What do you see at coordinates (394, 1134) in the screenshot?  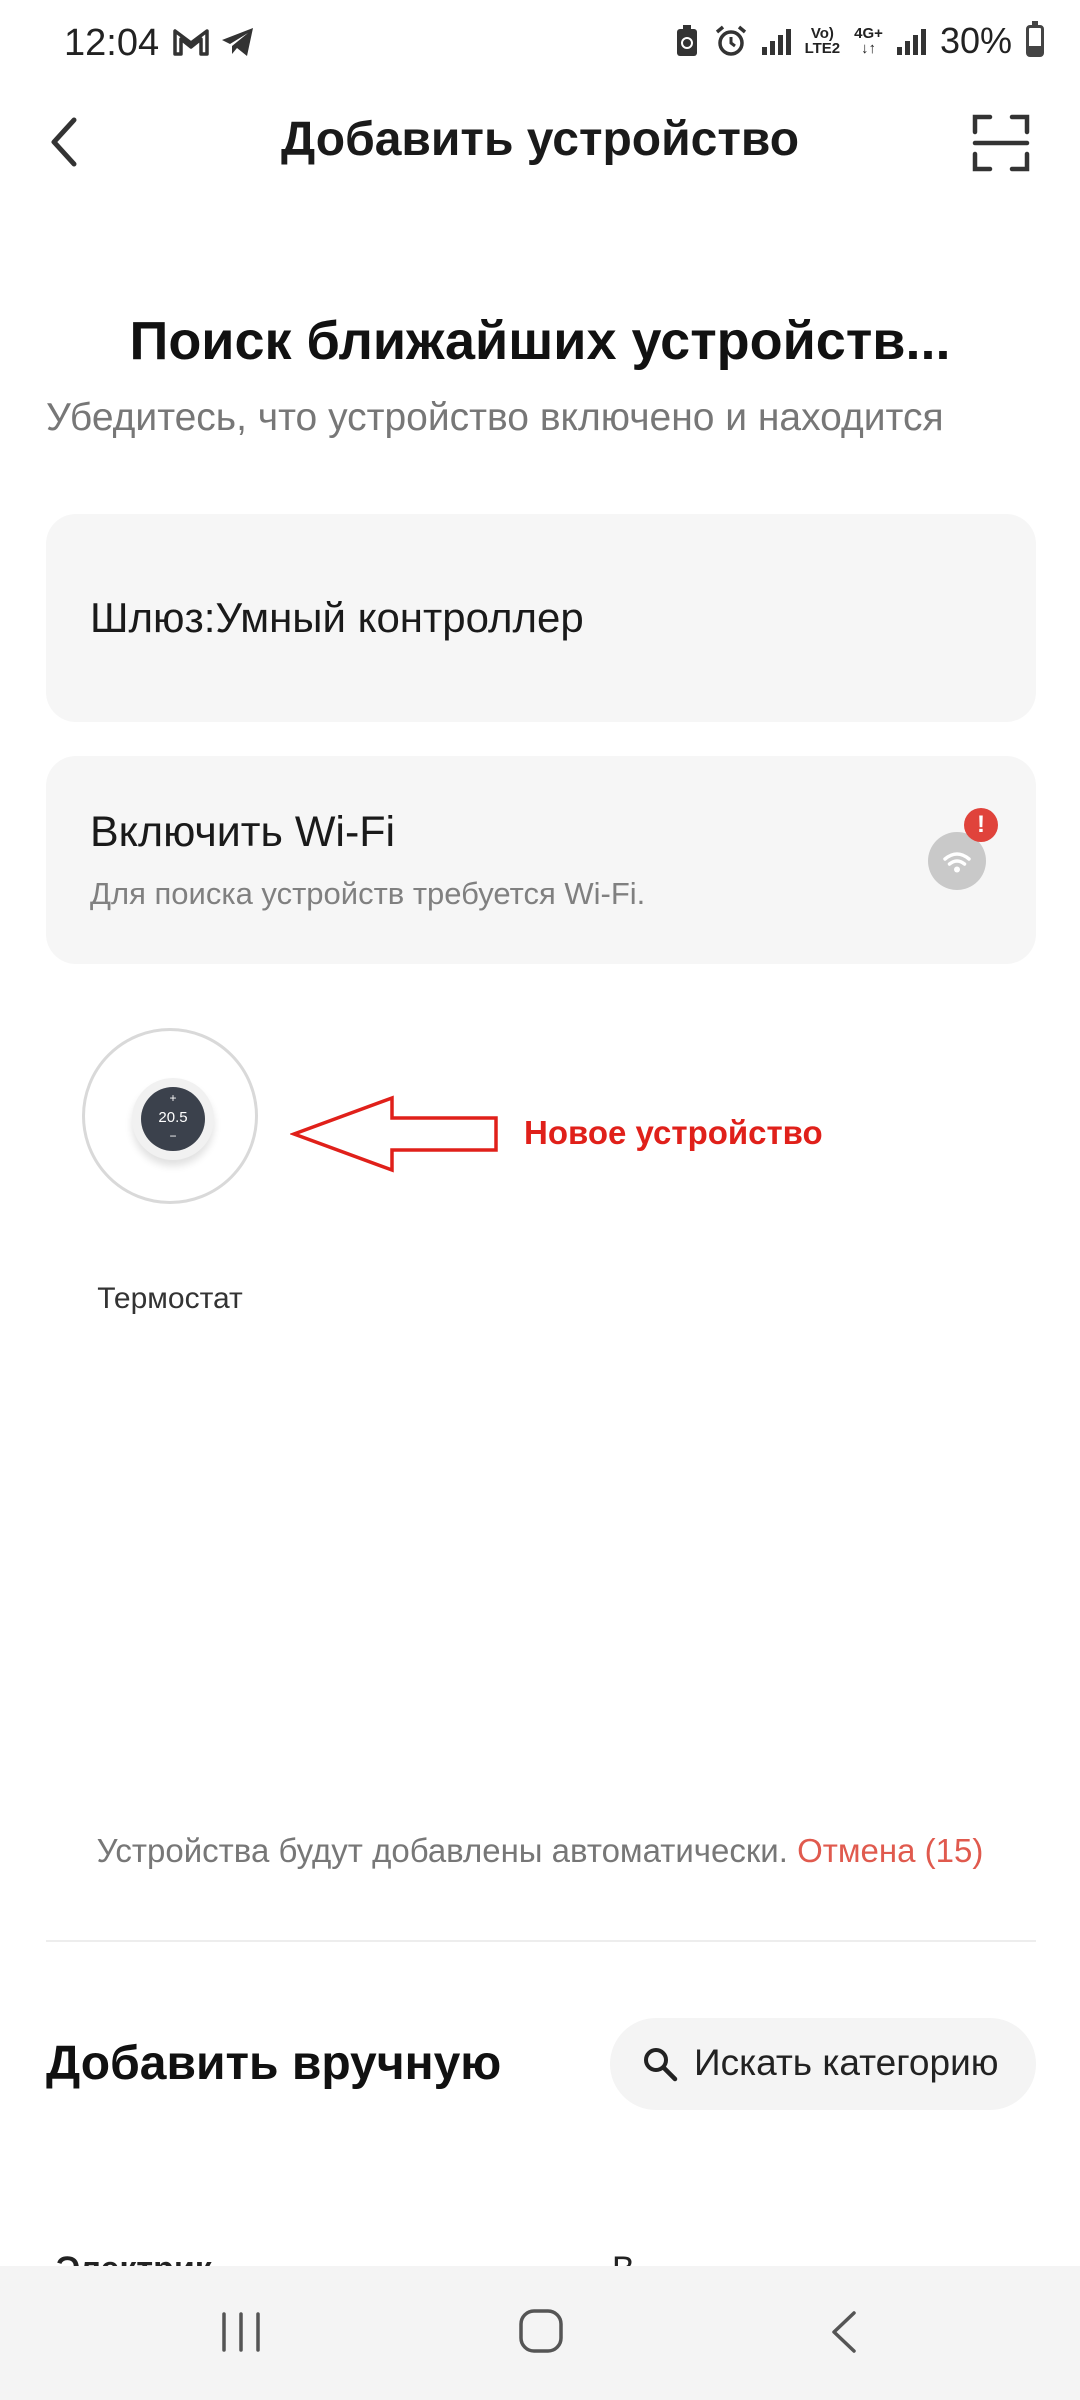 I see `annotation-arrow-icon` at bounding box center [394, 1134].